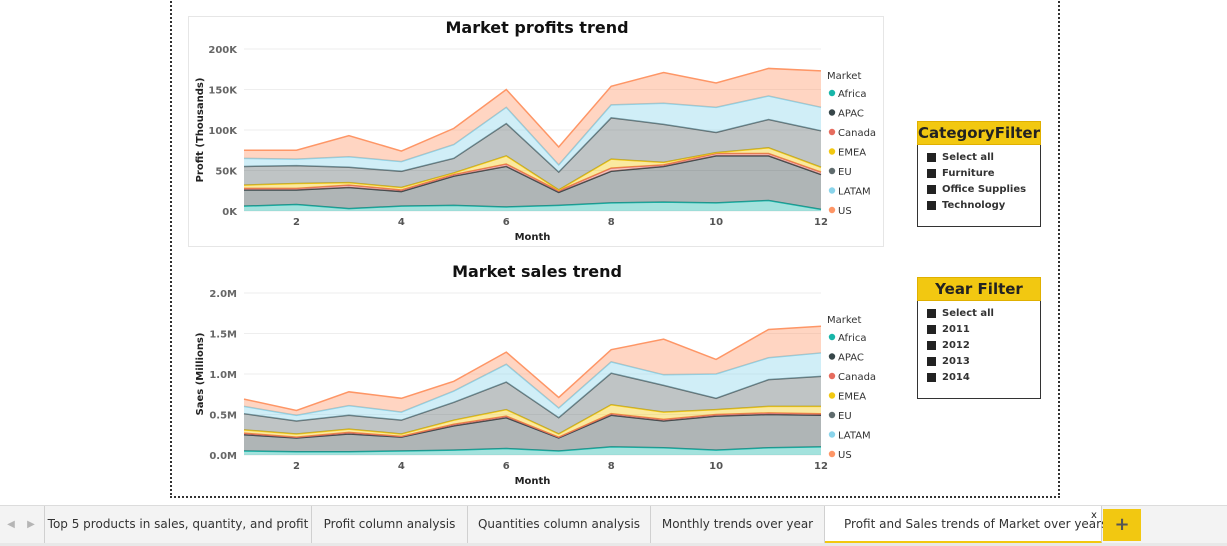 The image size is (1227, 546). I want to click on y-tick-label: 100K, so click(223, 131).